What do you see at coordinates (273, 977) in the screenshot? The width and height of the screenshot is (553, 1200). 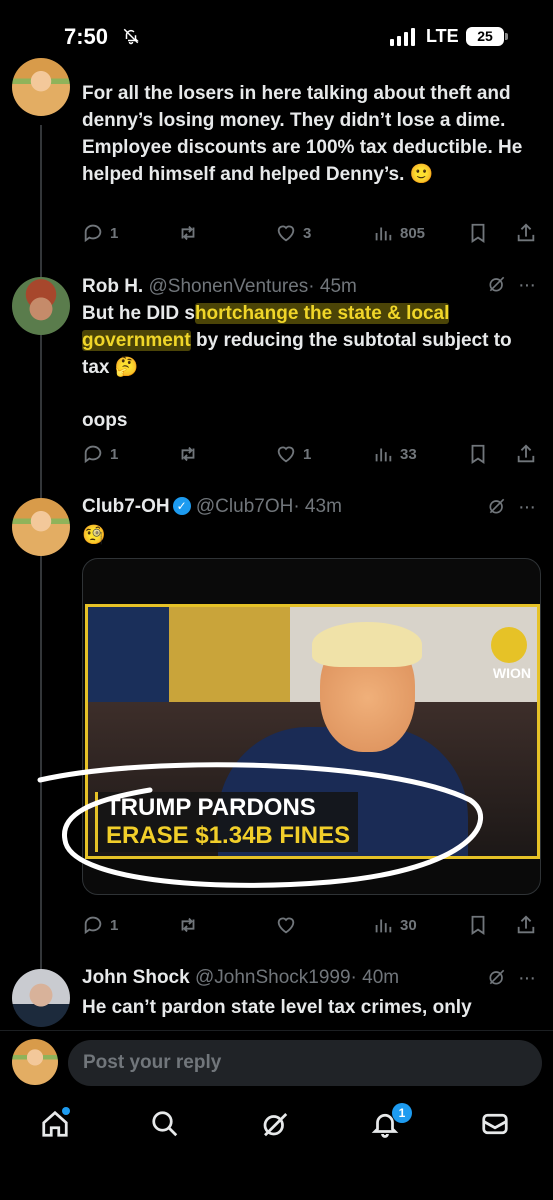 I see `author-handle: @JohnShock1999` at bounding box center [273, 977].